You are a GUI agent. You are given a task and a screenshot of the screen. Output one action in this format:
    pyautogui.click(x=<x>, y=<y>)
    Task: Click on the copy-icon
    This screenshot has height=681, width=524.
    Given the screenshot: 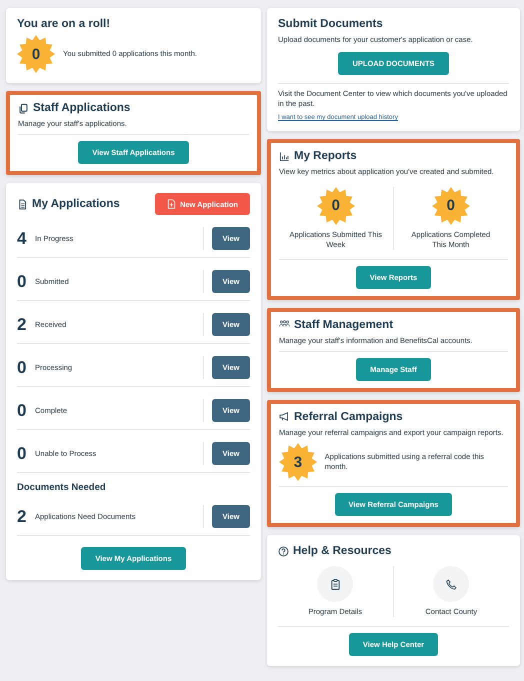 What is the action you would take?
    pyautogui.click(x=23, y=108)
    